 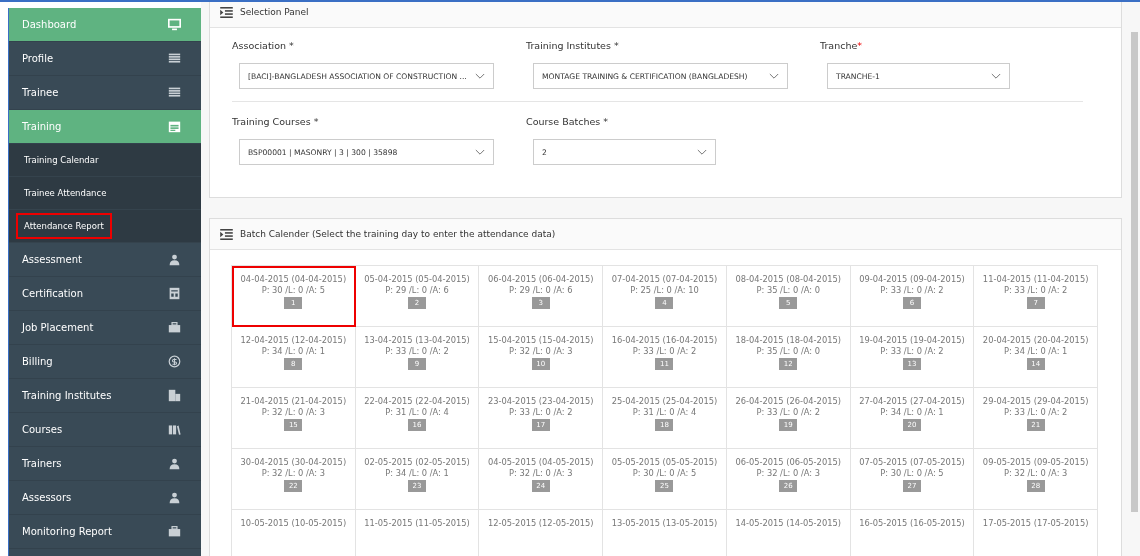 What do you see at coordinates (174, 24) in the screenshot?
I see `monitor-icon` at bounding box center [174, 24].